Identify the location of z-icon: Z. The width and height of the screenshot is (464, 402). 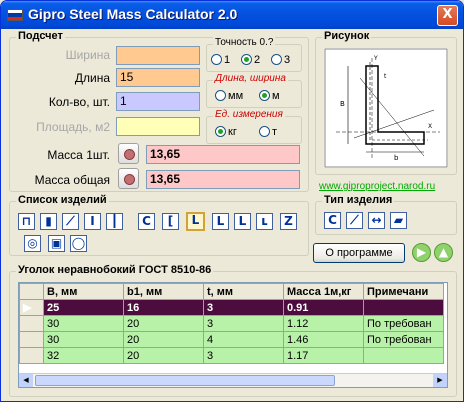
(288, 221).